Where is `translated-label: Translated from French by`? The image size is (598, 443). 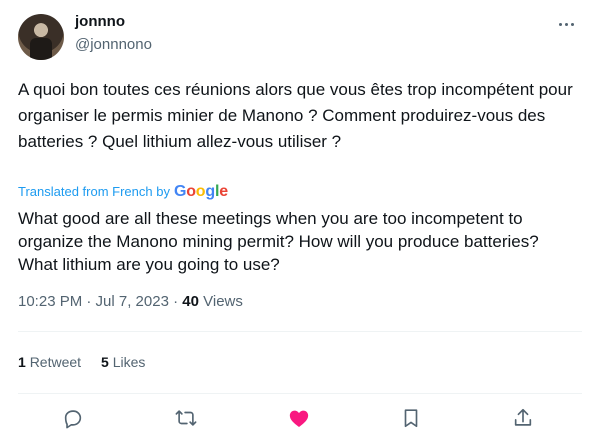
translated-label: Translated from French by is located at coordinates (94, 191).